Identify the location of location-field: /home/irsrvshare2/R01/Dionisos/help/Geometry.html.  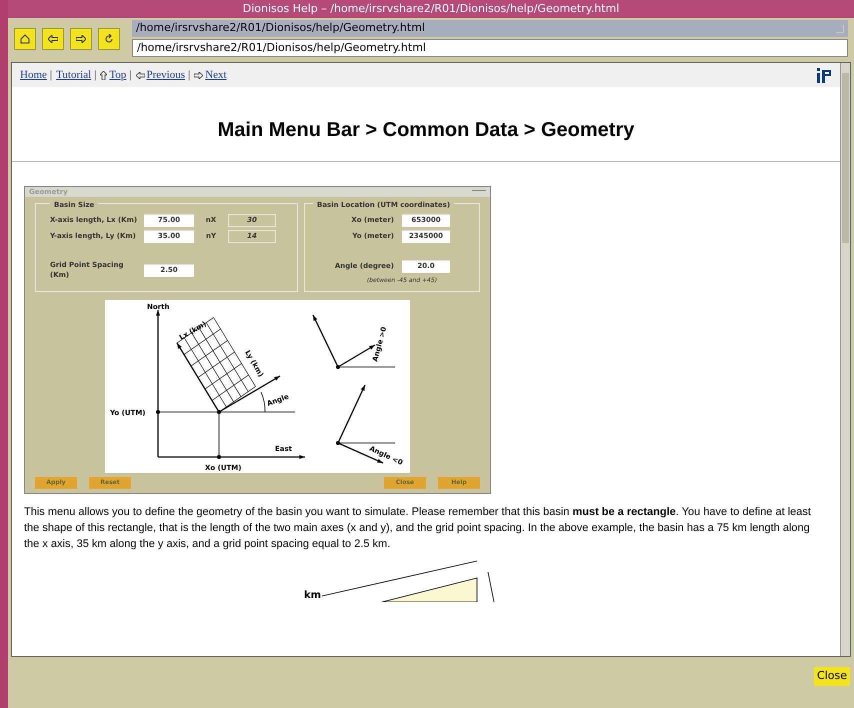
(490, 48).